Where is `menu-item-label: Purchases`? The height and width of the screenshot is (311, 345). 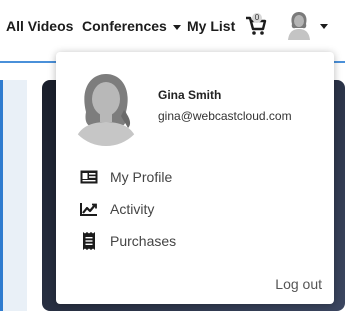 menu-item-label: Purchases is located at coordinates (143, 241).